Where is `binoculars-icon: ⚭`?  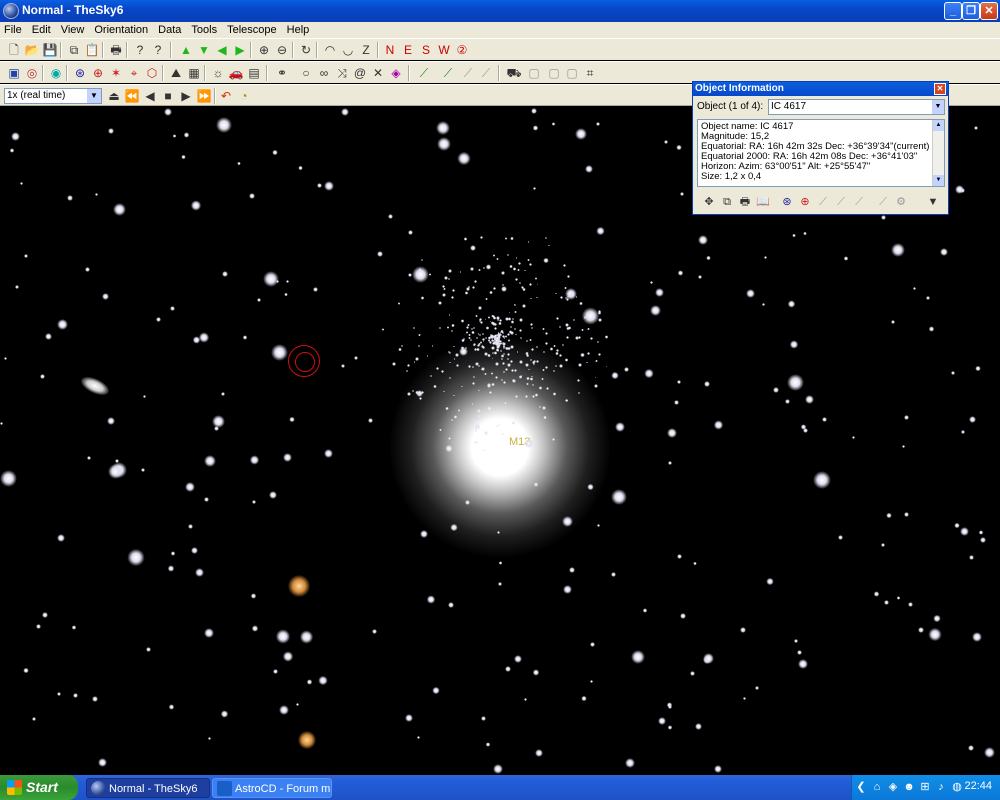
binoculars-icon: ⚭ is located at coordinates (282, 73).